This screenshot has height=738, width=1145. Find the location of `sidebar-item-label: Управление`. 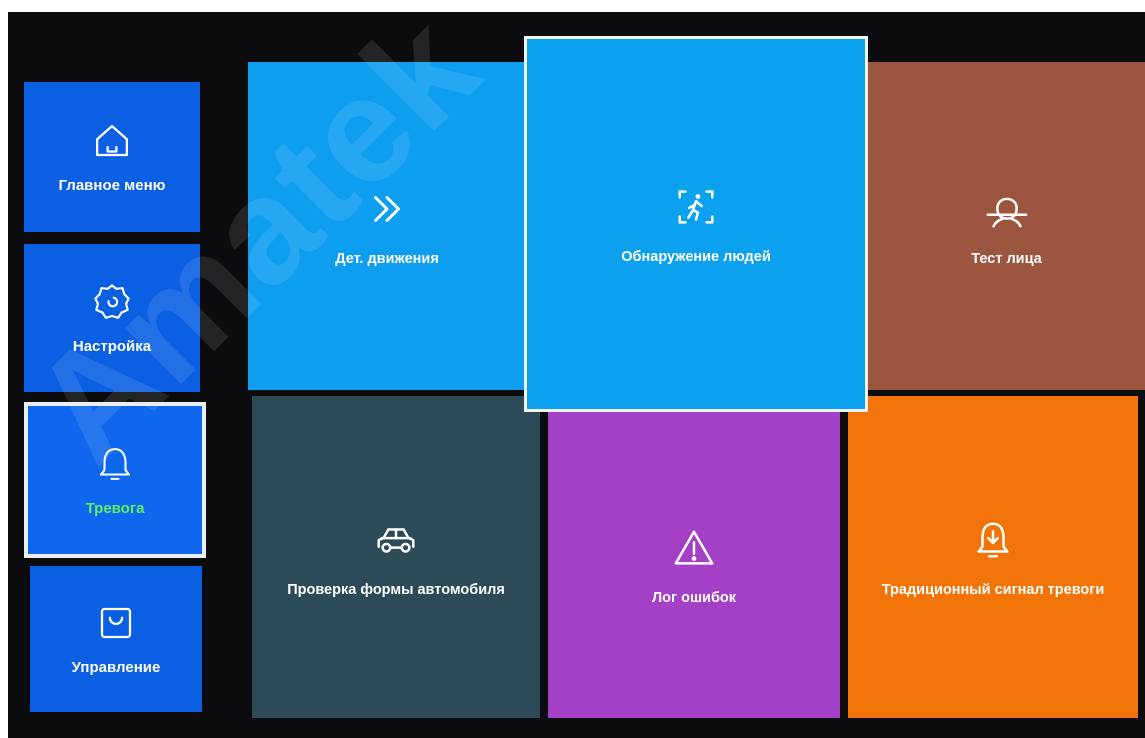

sidebar-item-label: Управление is located at coordinates (116, 667).